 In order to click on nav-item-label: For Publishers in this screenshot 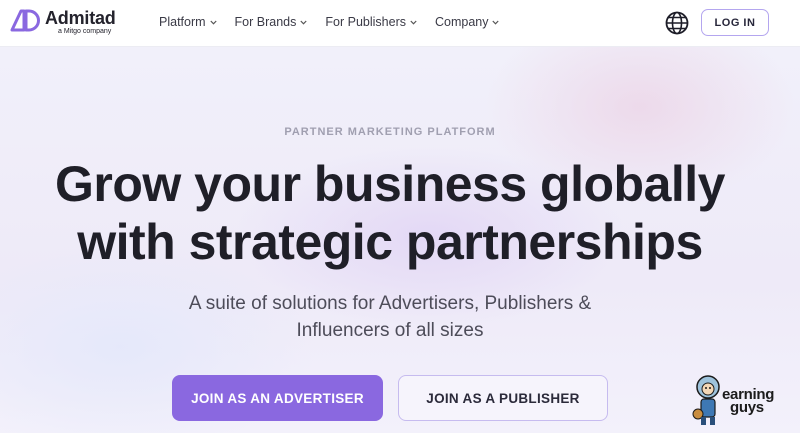, I will do `click(365, 22)`.